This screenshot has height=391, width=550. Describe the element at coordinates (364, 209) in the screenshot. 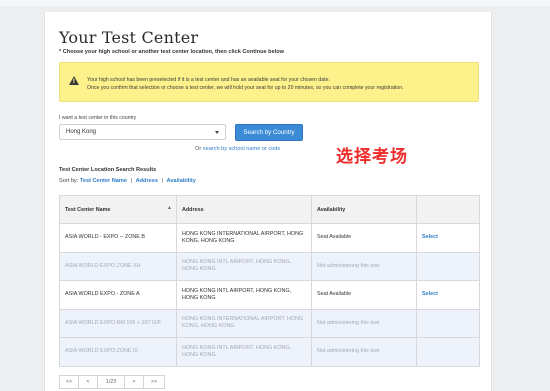

I see `column-header-availability: Availability` at that location.